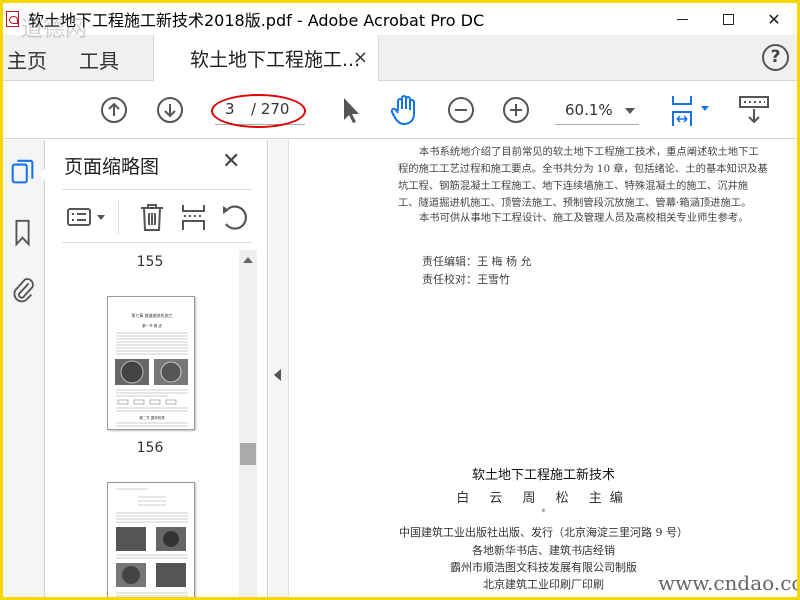 Image resolution: width=800 pixels, height=600 pixels. I want to click on scroll-up-icon, so click(248, 260).